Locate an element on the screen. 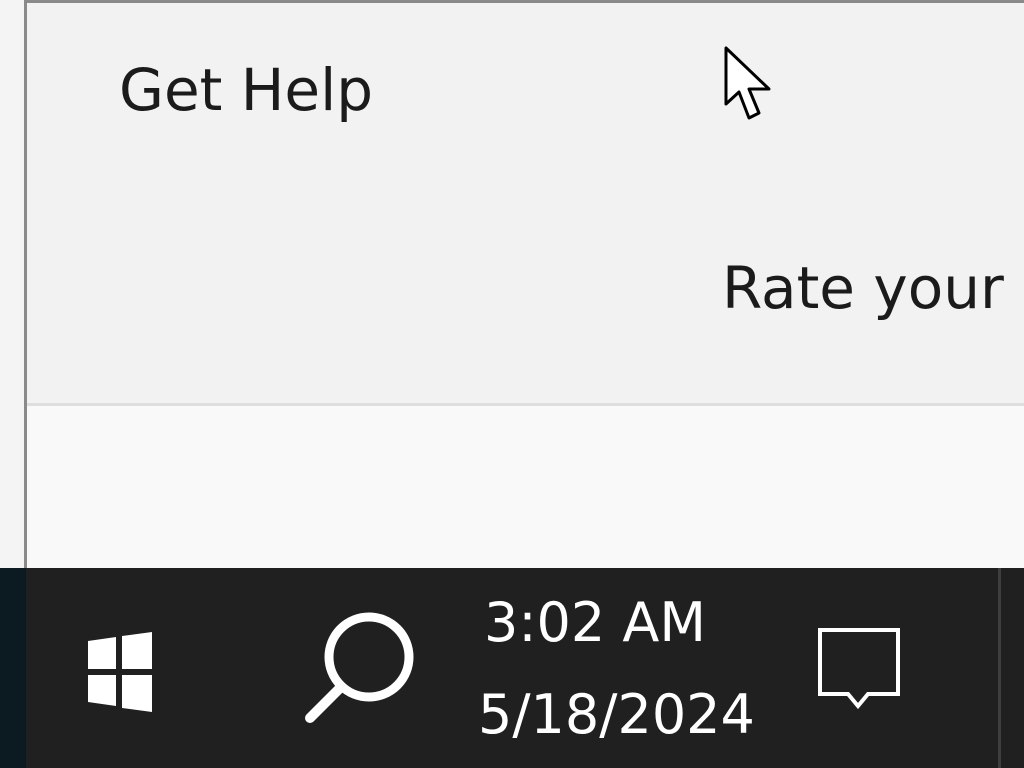 The height and width of the screenshot is (768, 1024). rate-your-menu-item: Rate your is located at coordinates (863, 288).